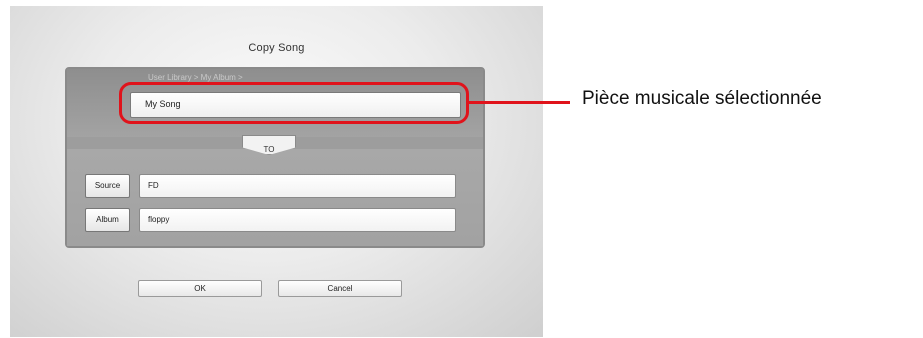 Image resolution: width=923 pixels, height=338 pixels. I want to click on destination-section: Source FD Album floppy, so click(275, 197).